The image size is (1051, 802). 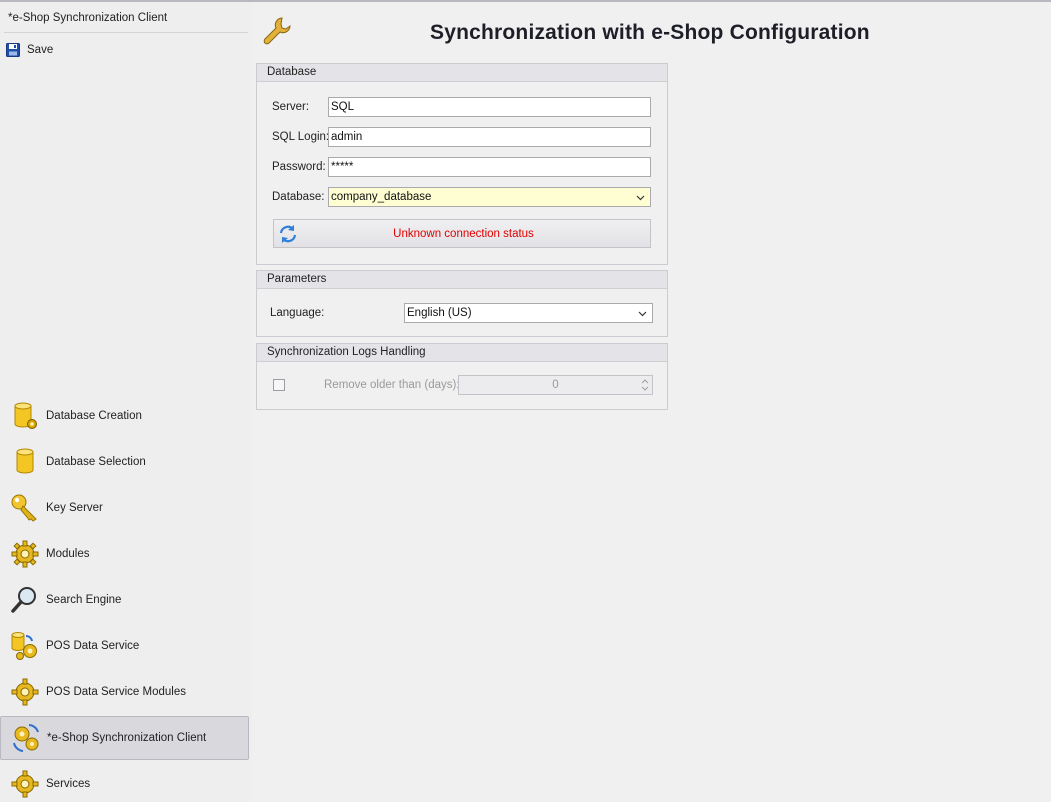 What do you see at coordinates (124, 554) in the screenshot?
I see `sidebar-item-modules: Modules` at bounding box center [124, 554].